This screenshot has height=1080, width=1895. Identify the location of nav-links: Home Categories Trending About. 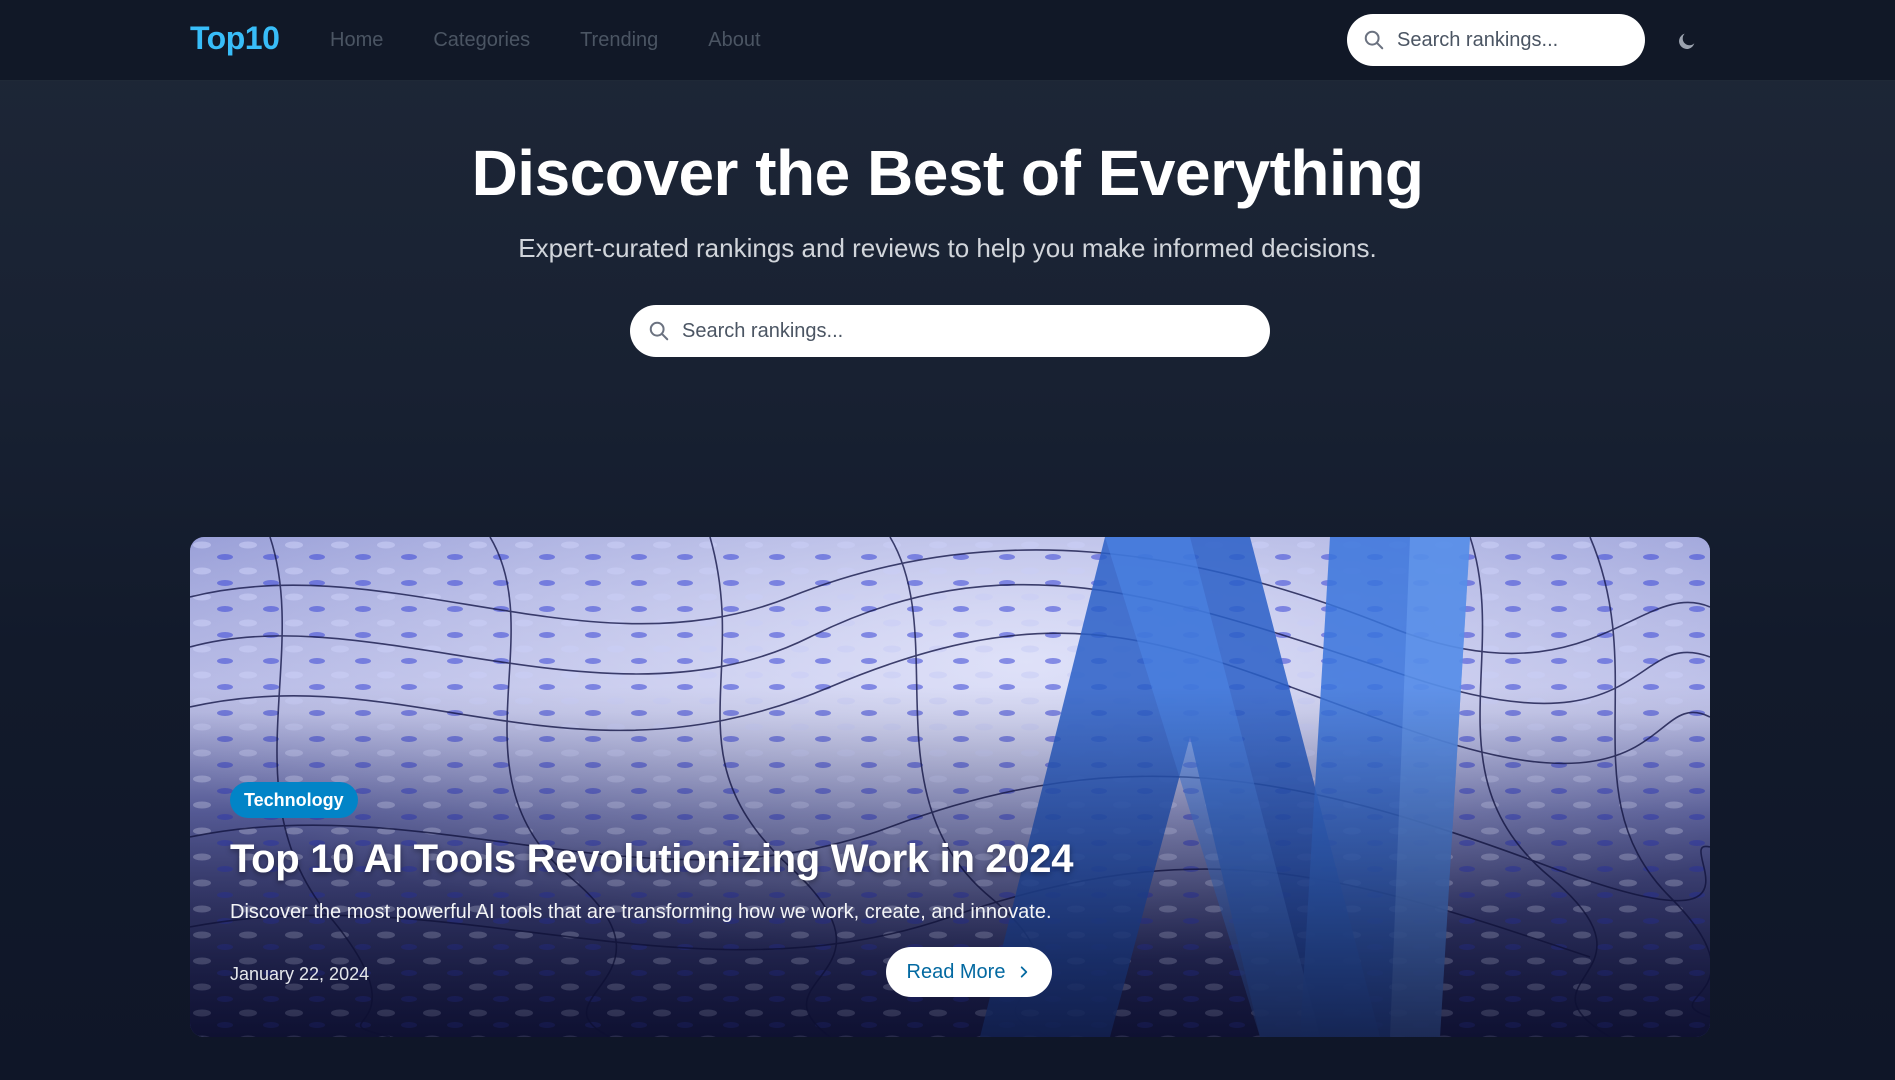
(545, 40).